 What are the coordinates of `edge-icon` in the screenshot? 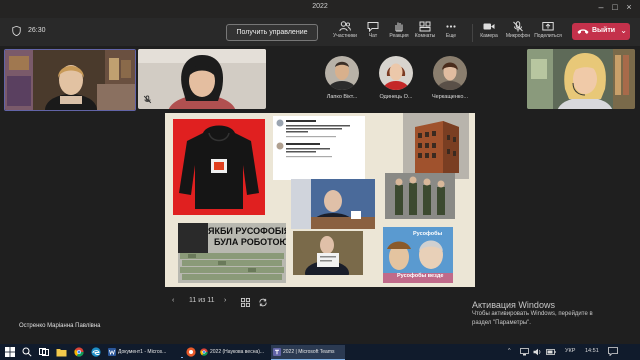 It's located at (96, 352).